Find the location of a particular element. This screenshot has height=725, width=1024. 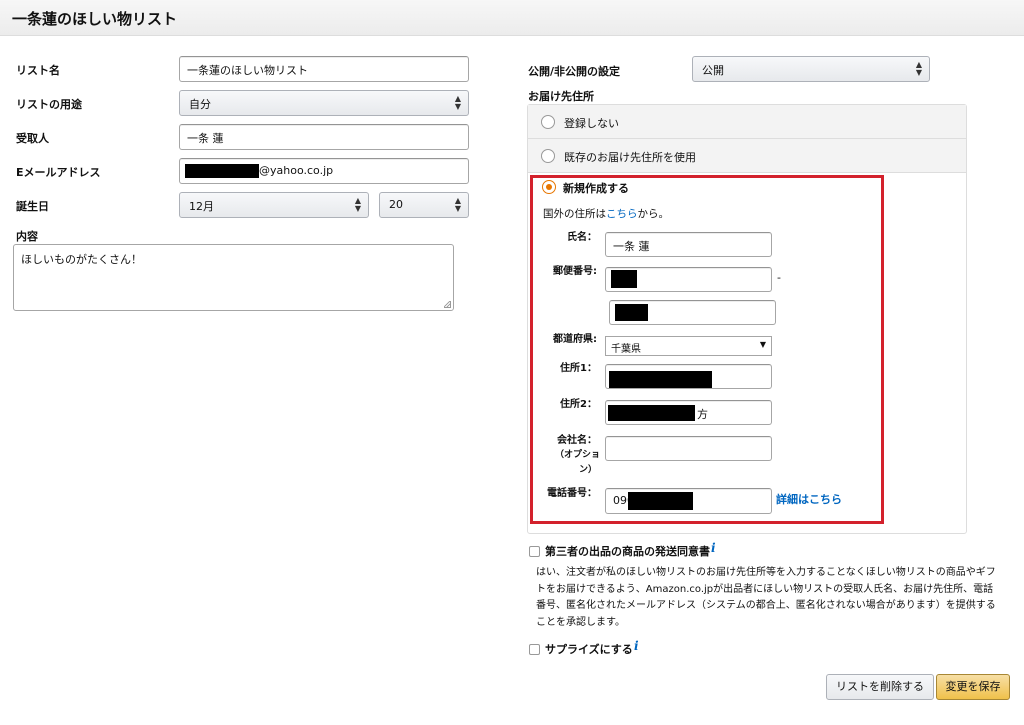

visibility-label: 公開/非公開の設定 is located at coordinates (574, 71).